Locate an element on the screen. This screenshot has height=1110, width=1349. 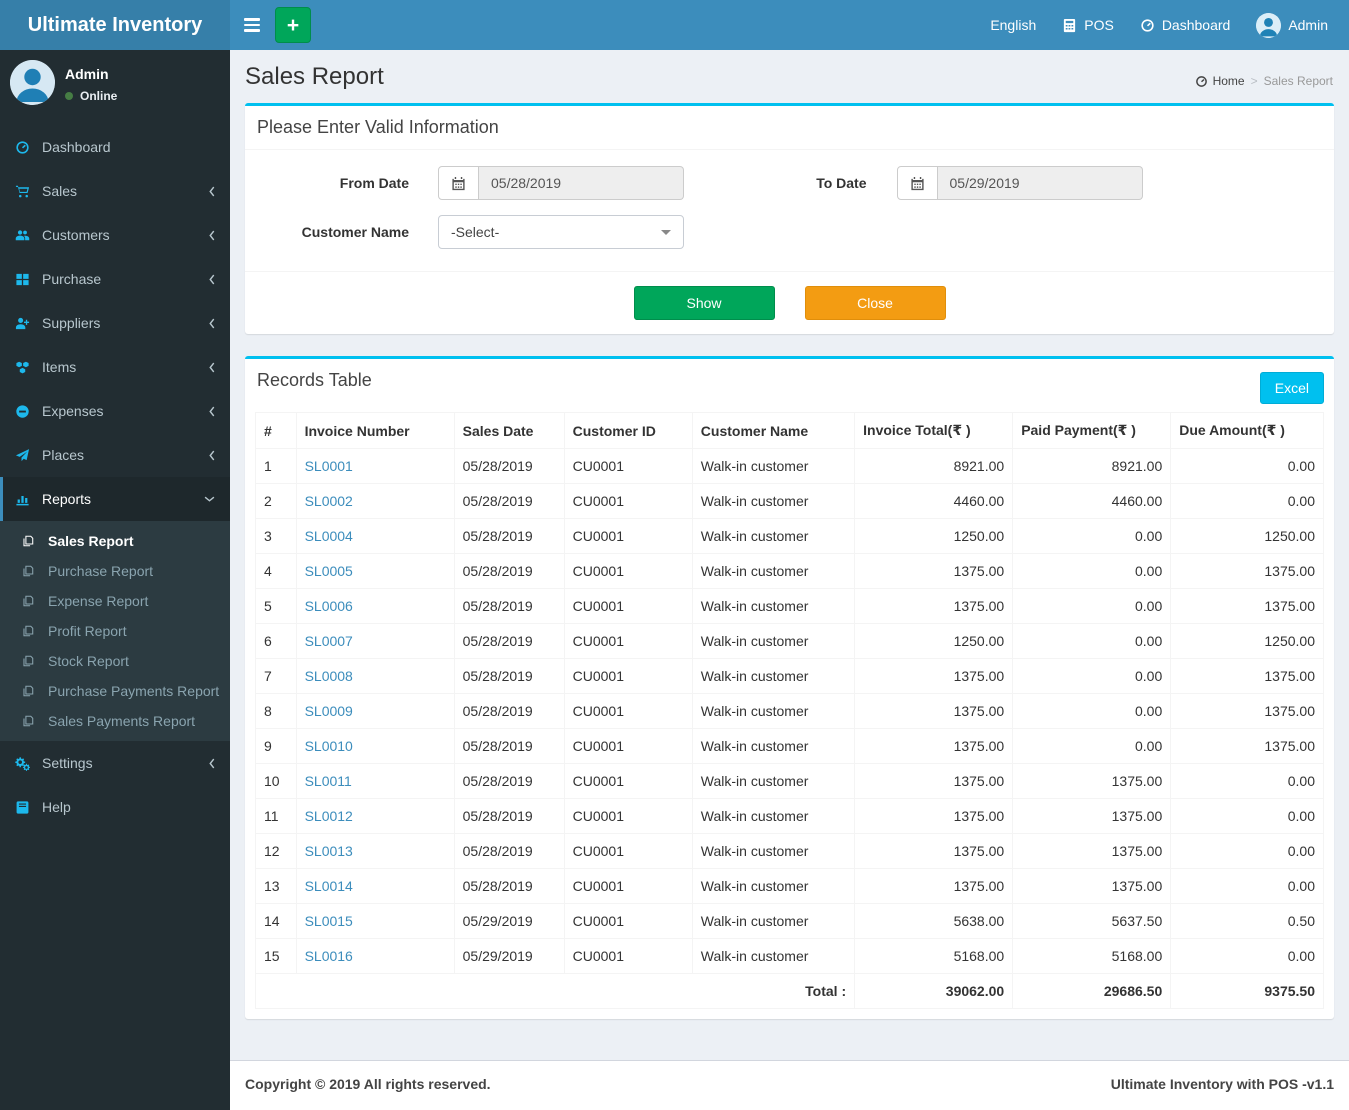
sidebar-subitem-purchase-report: Purchase Report is located at coordinates (115, 571).